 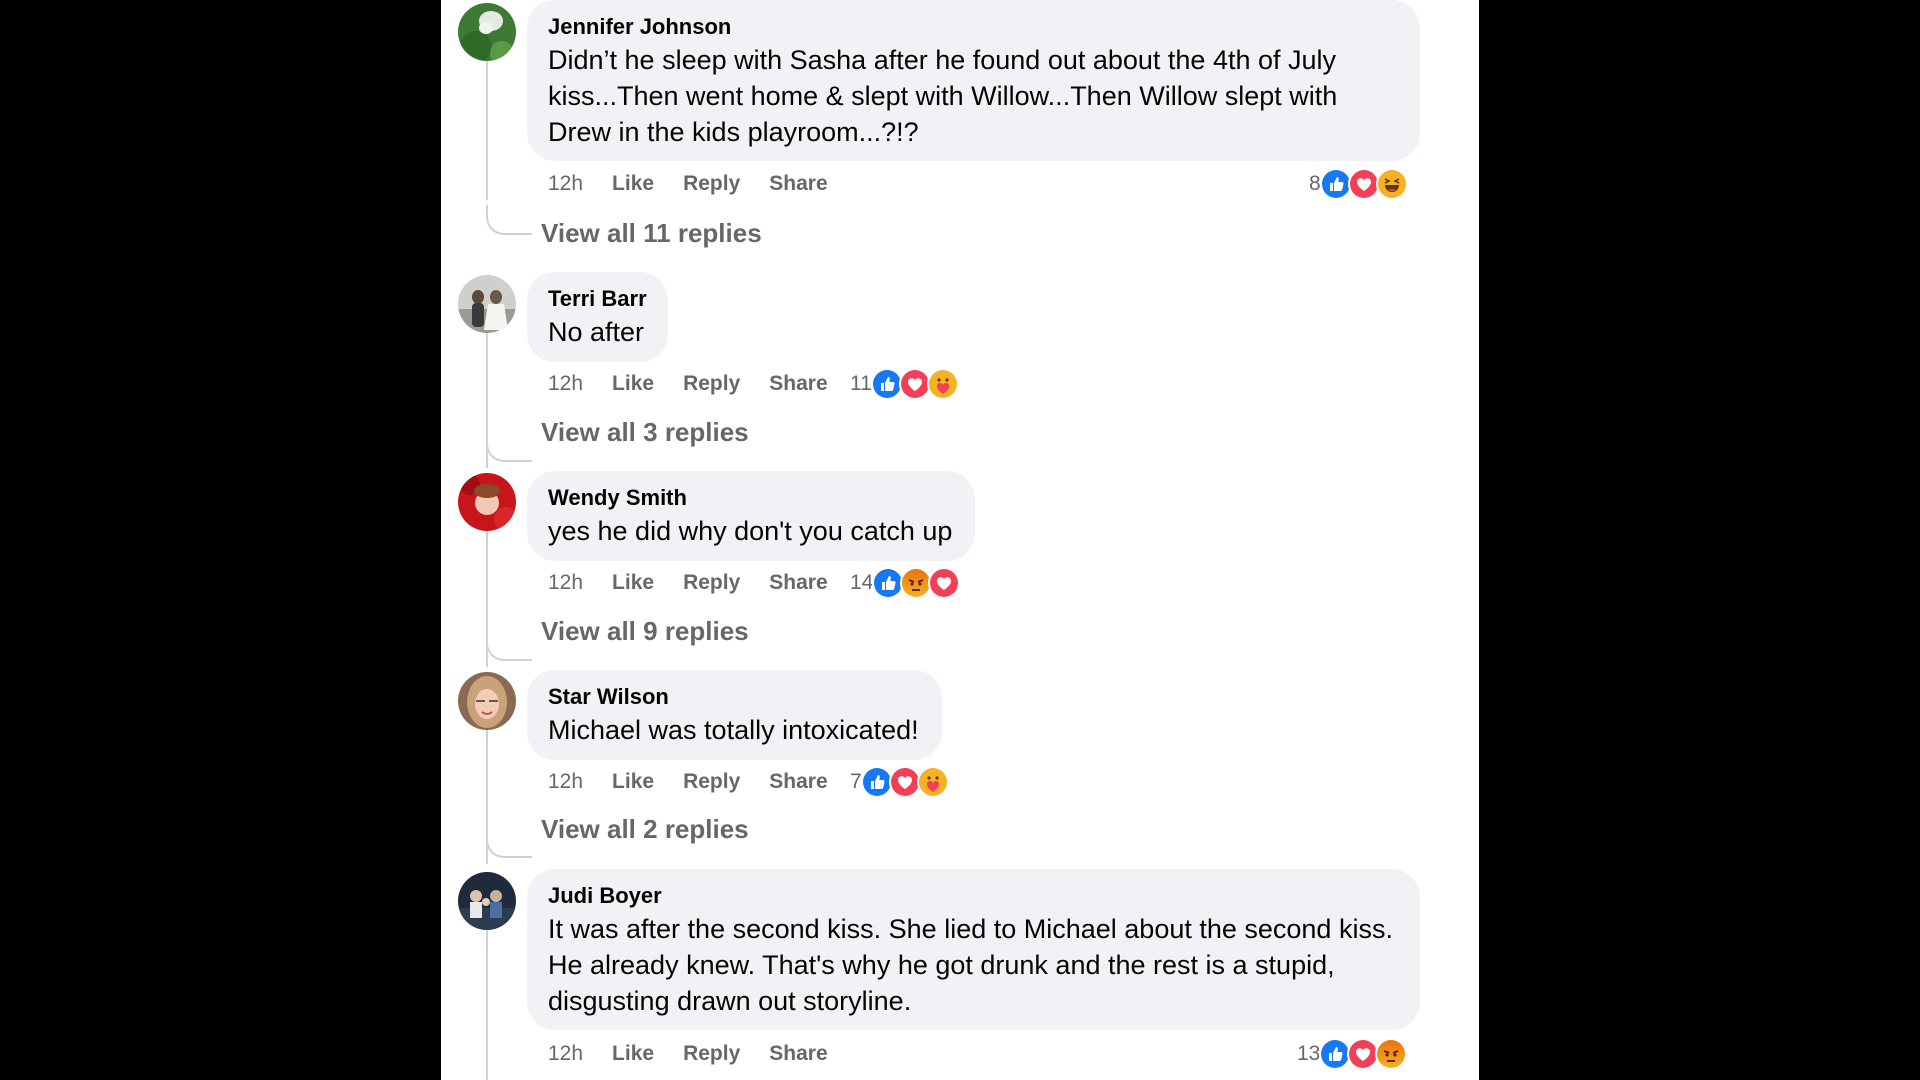 What do you see at coordinates (862, 582) in the screenshot?
I see `reaction-count: 14` at bounding box center [862, 582].